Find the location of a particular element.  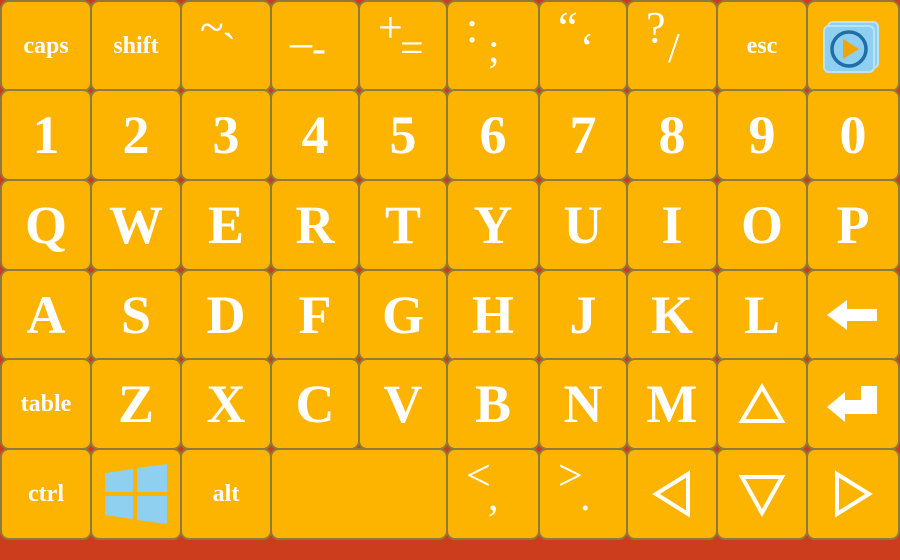

less-comma-key-lower: , is located at coordinates (493, 497).